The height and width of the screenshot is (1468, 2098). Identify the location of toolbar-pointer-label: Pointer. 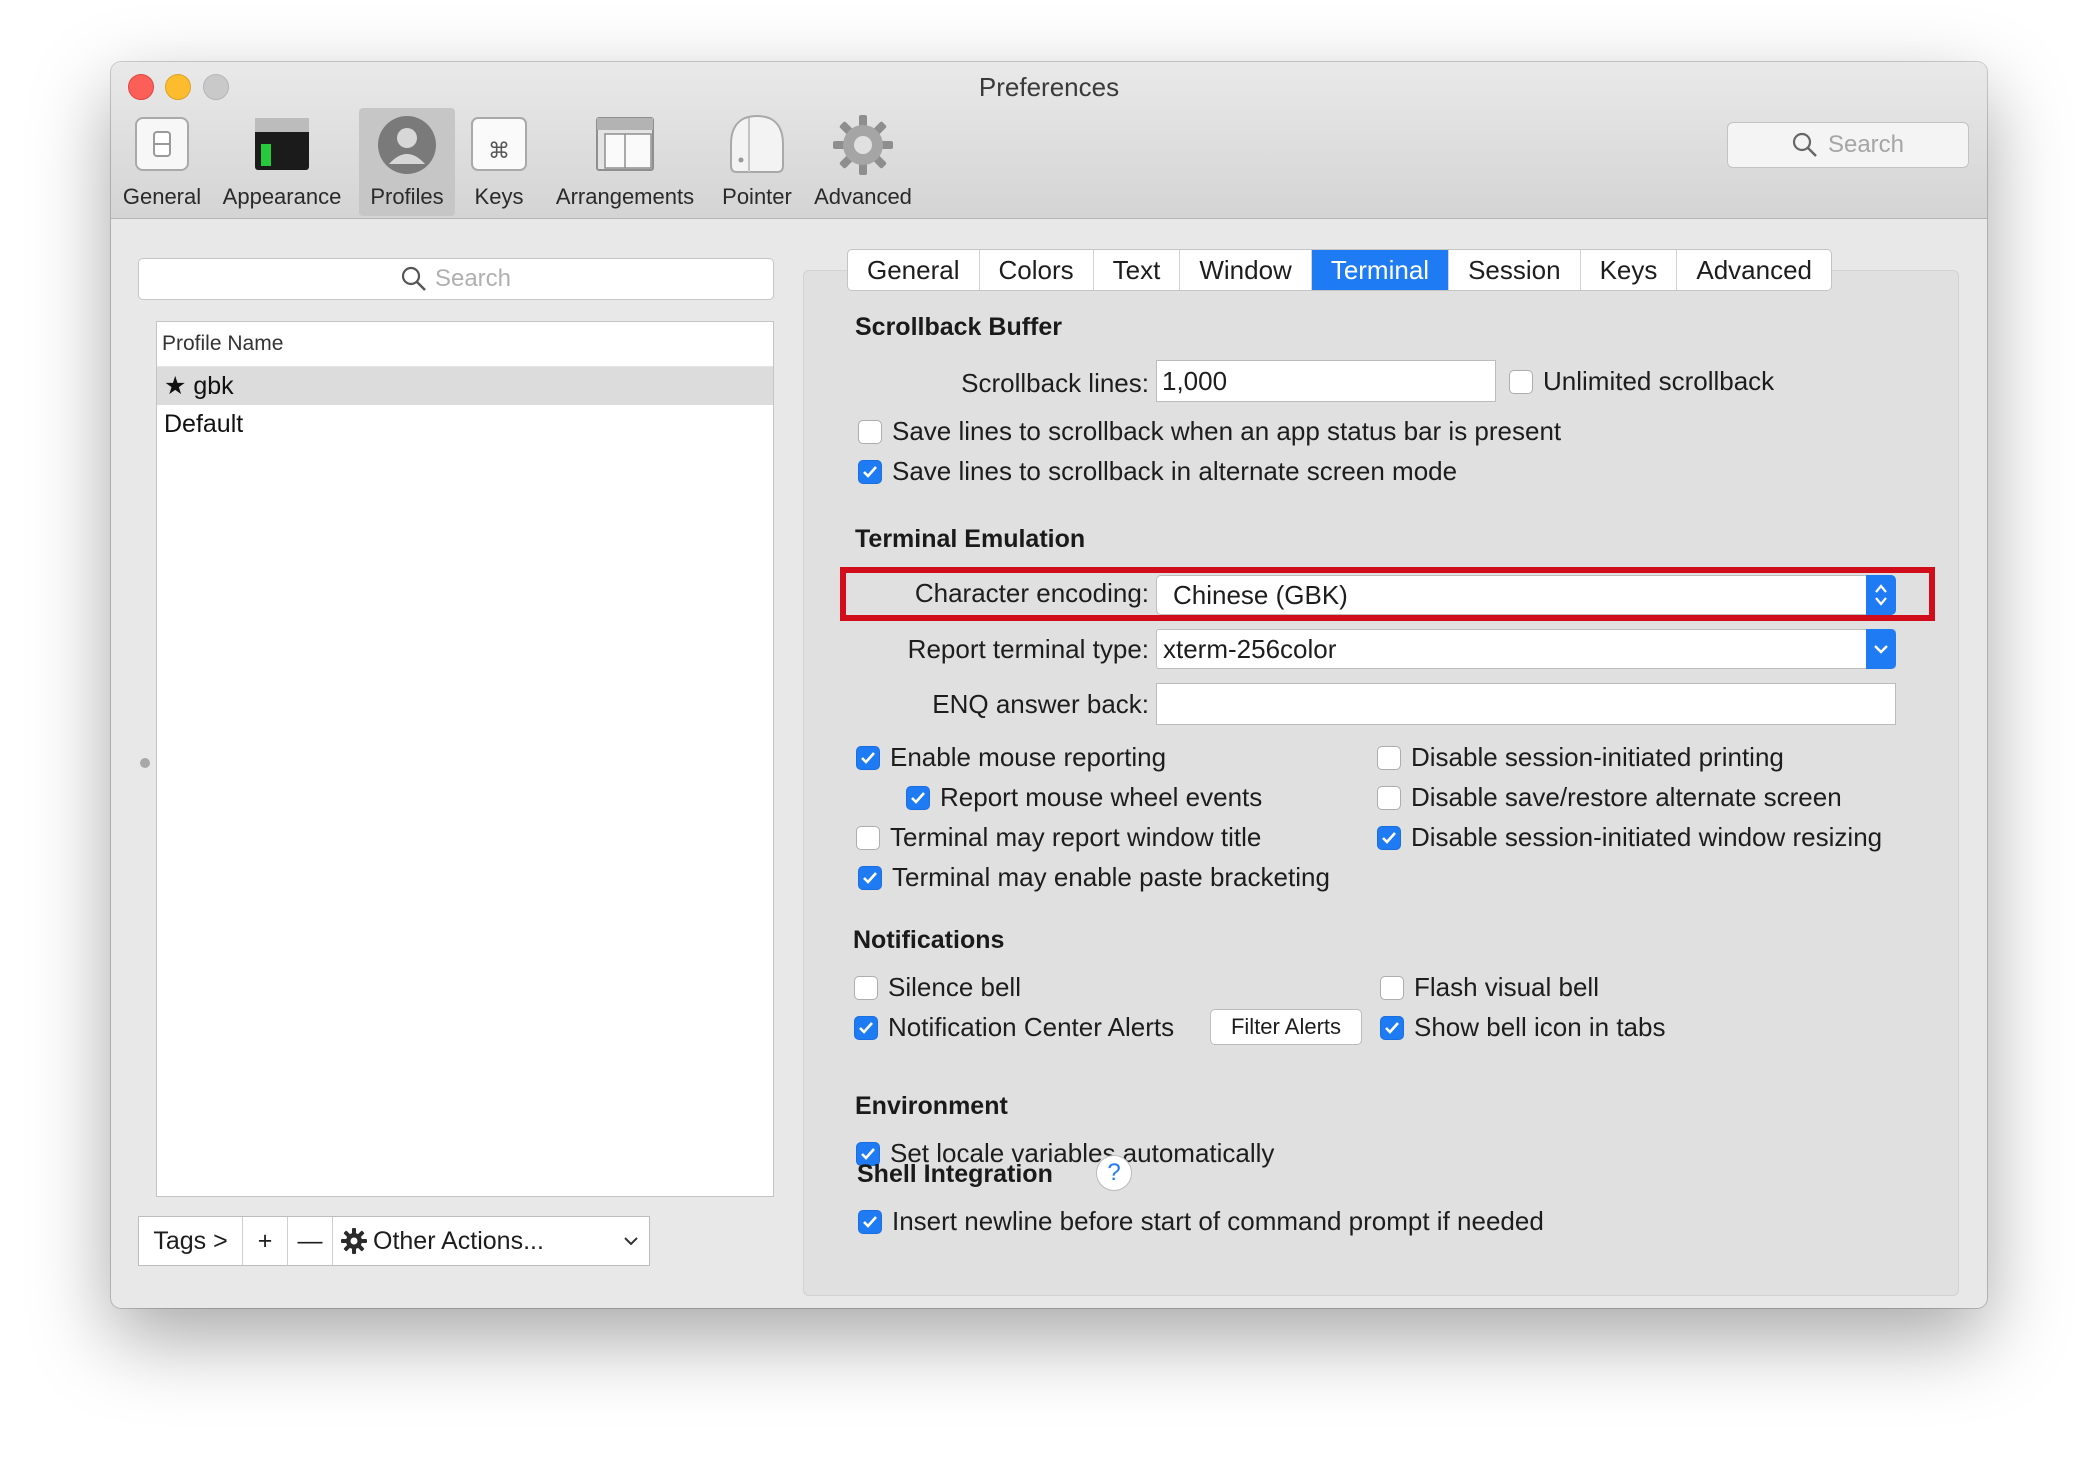
(757, 196).